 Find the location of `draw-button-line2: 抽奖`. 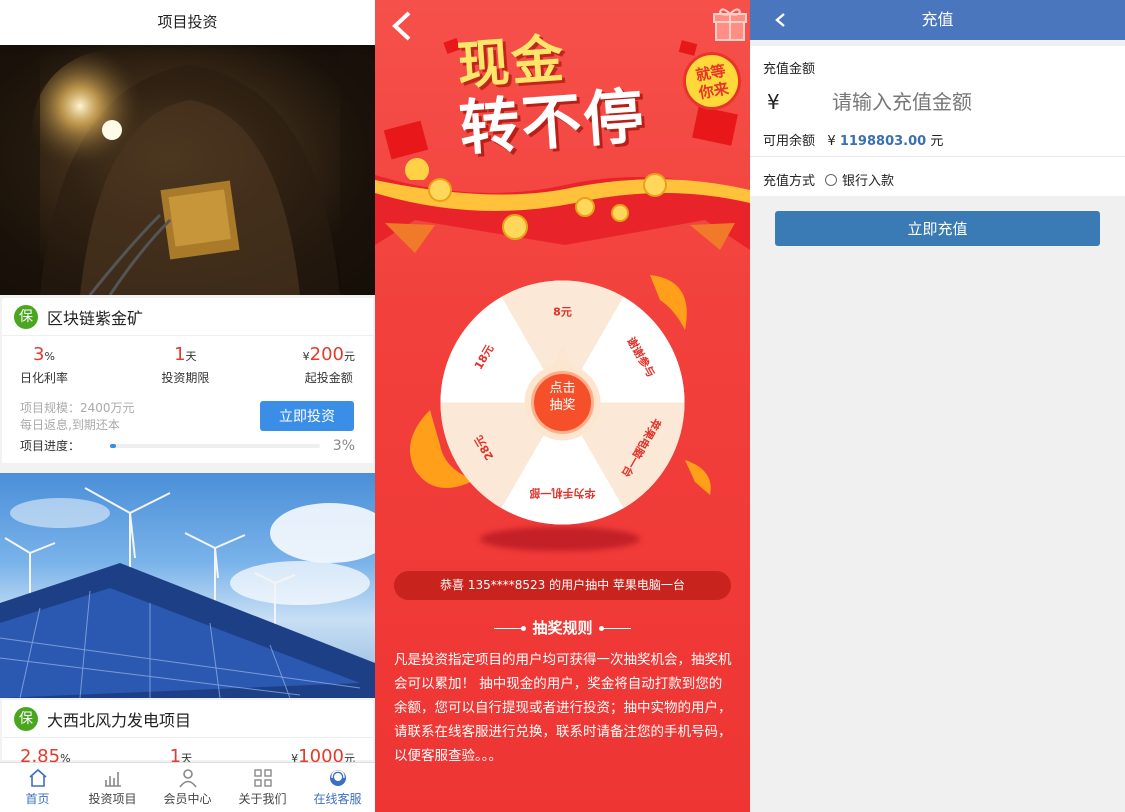

draw-button-line2: 抽奖 is located at coordinates (562, 405).